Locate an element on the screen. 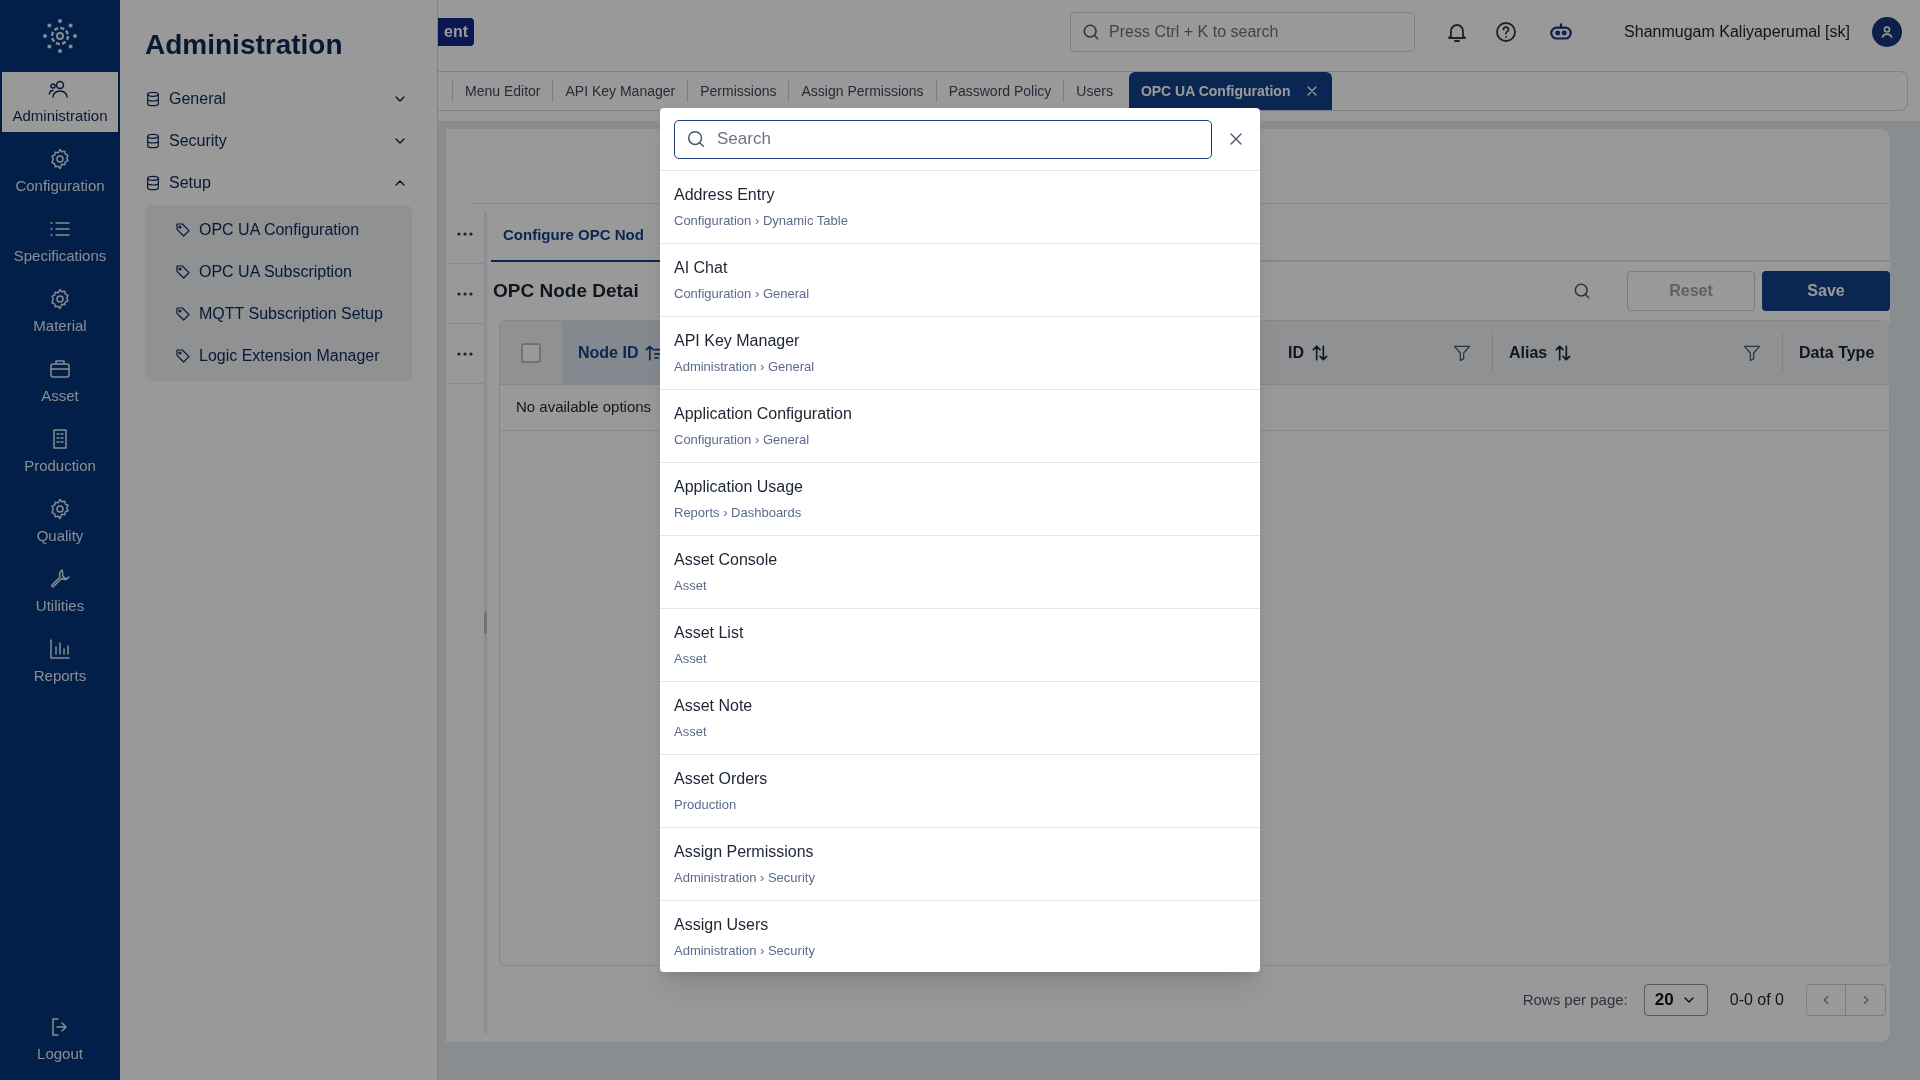 The image size is (1920, 1080). title-badge: ent is located at coordinates (456, 32).